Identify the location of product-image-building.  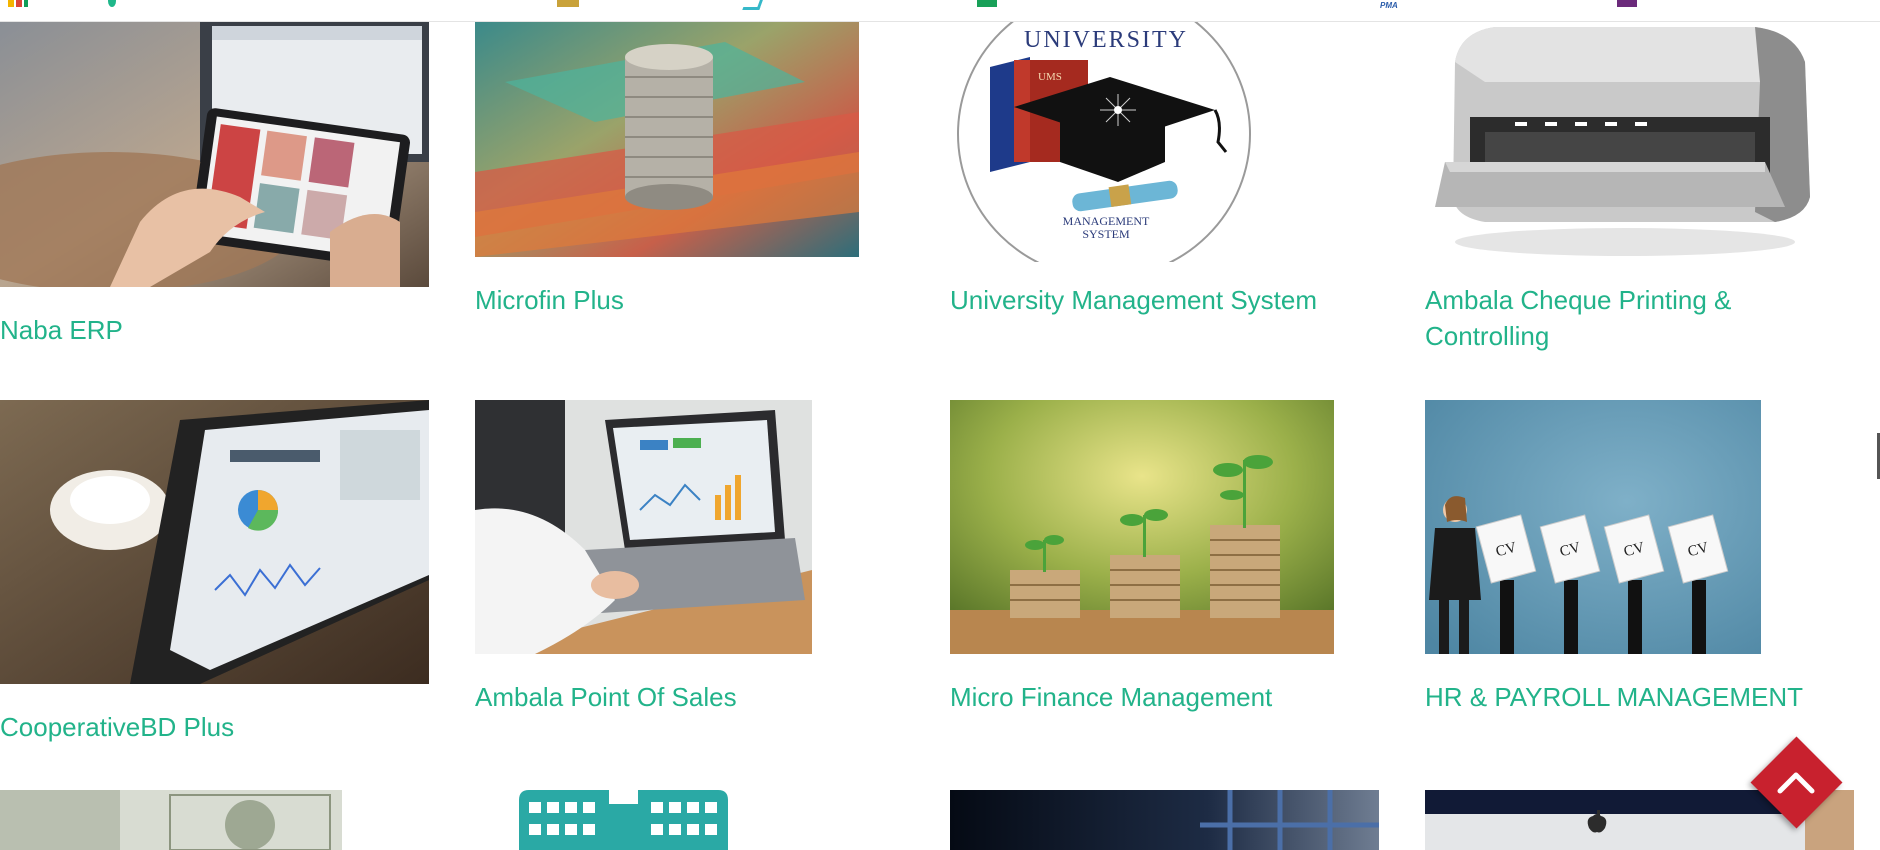
(623, 820).